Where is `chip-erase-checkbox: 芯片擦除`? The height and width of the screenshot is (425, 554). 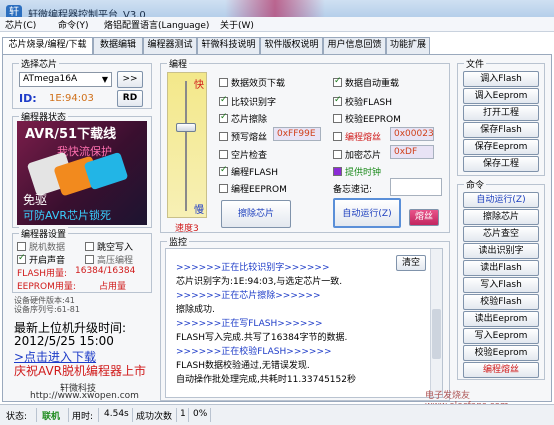 chip-erase-checkbox: 芯片擦除 is located at coordinates (243, 118).